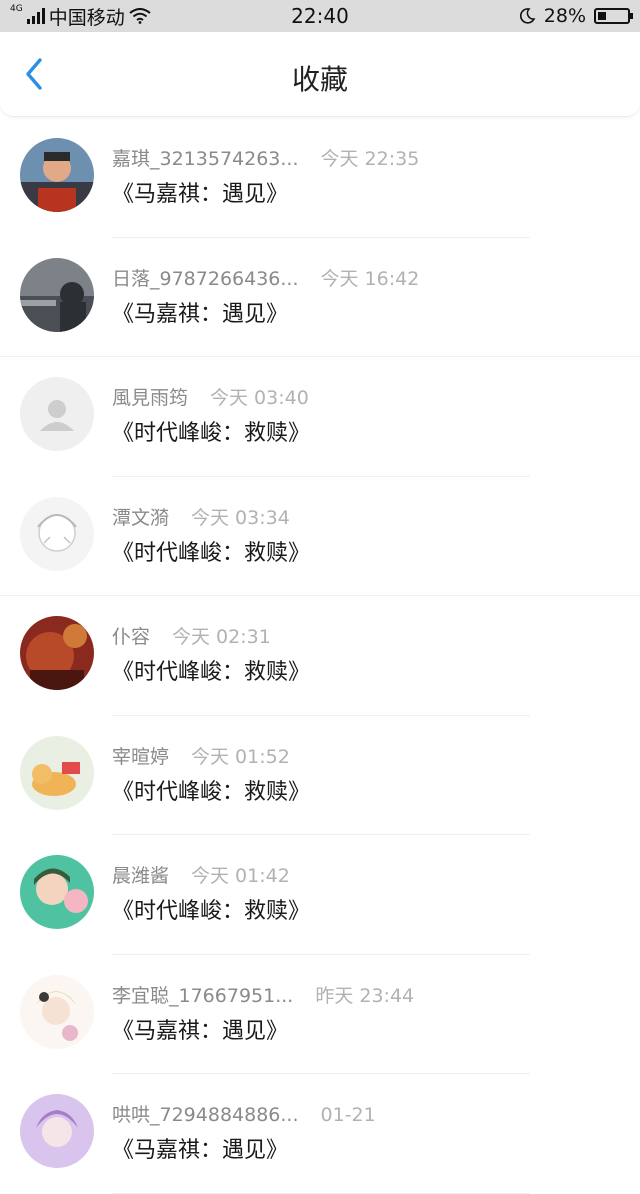  Describe the element at coordinates (57, 414) in the screenshot. I see `default-avatar` at that location.